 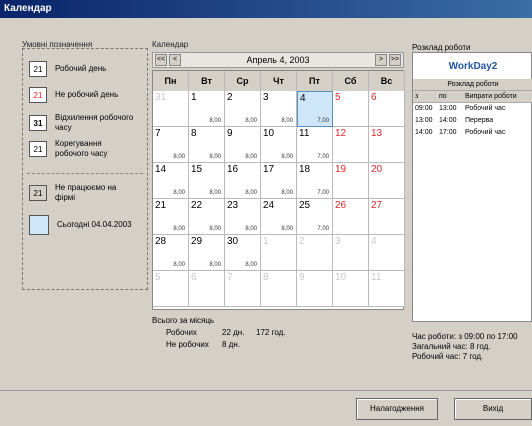 I want to click on weekday-header: Пт, so click(x=315, y=81).